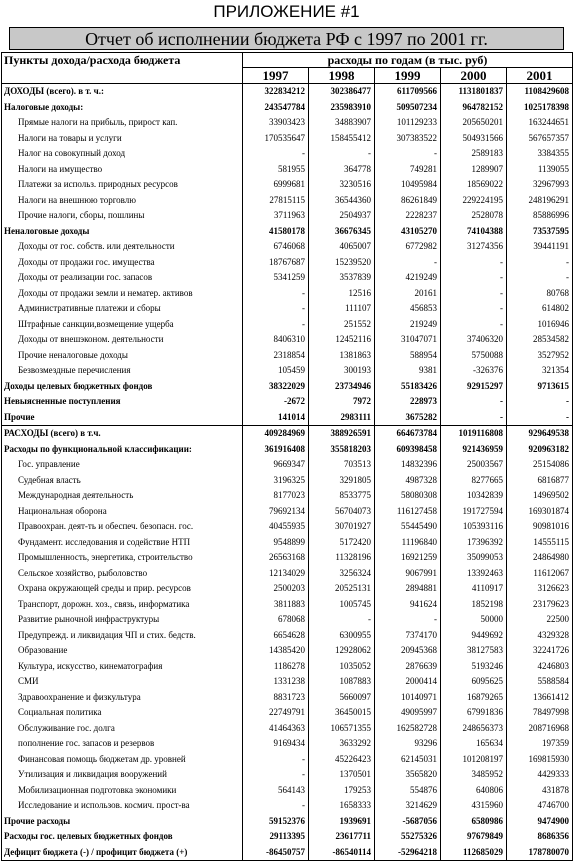 This screenshot has height=864, width=573. I want to click on cell-value: 38127583, so click(473, 651).